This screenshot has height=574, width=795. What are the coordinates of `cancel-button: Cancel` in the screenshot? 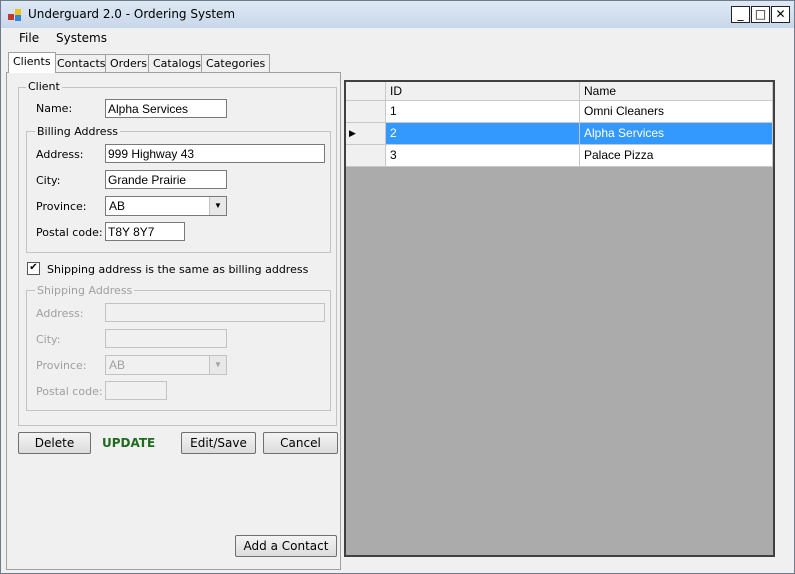 It's located at (300, 443).